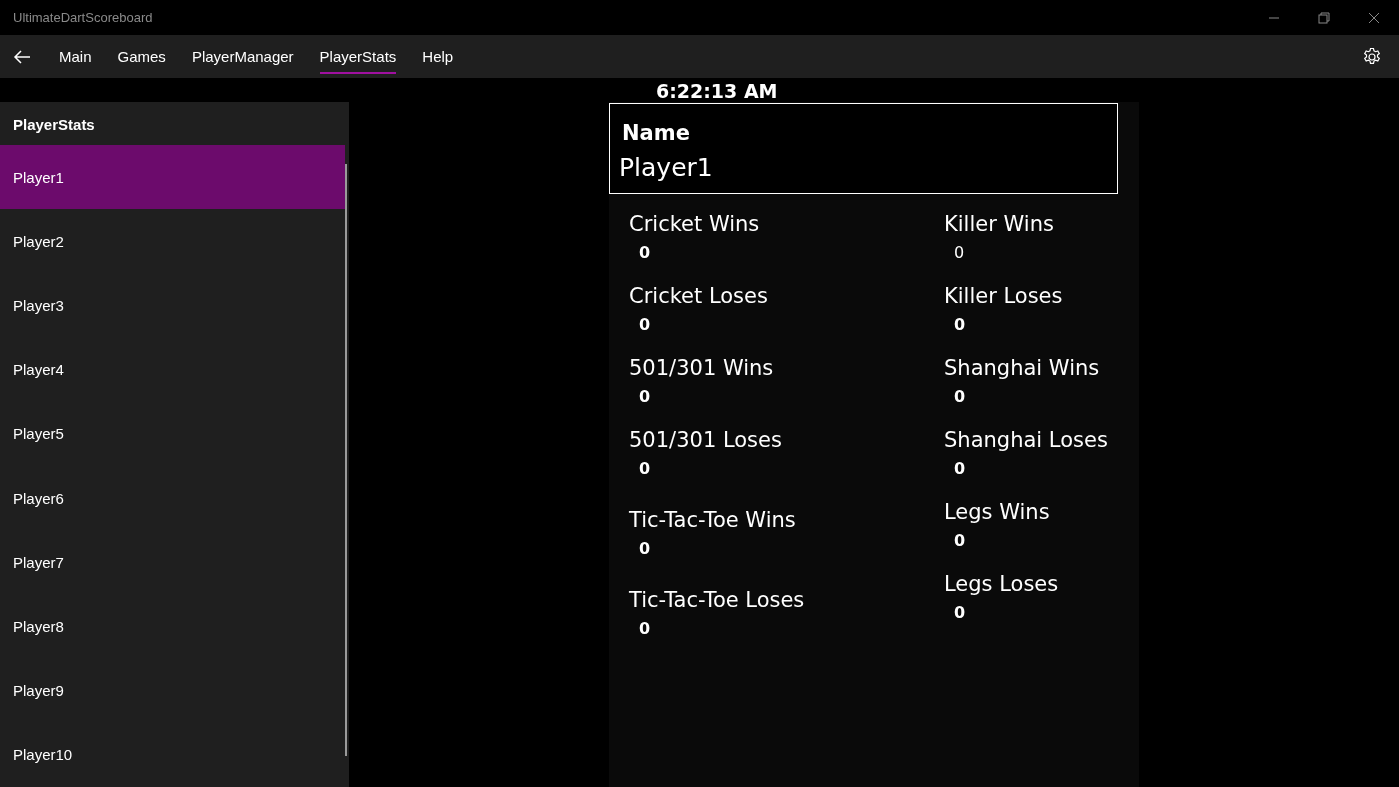 The width and height of the screenshot is (1399, 787). What do you see at coordinates (666, 167) in the screenshot?
I see `name-value: Player1` at bounding box center [666, 167].